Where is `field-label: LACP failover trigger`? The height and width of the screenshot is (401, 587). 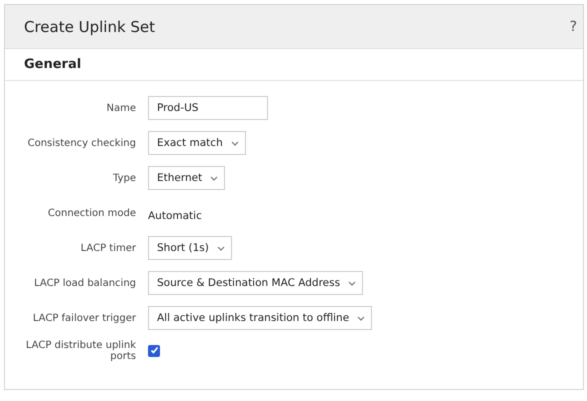
field-label: LACP failover trigger is located at coordinates (84, 318).